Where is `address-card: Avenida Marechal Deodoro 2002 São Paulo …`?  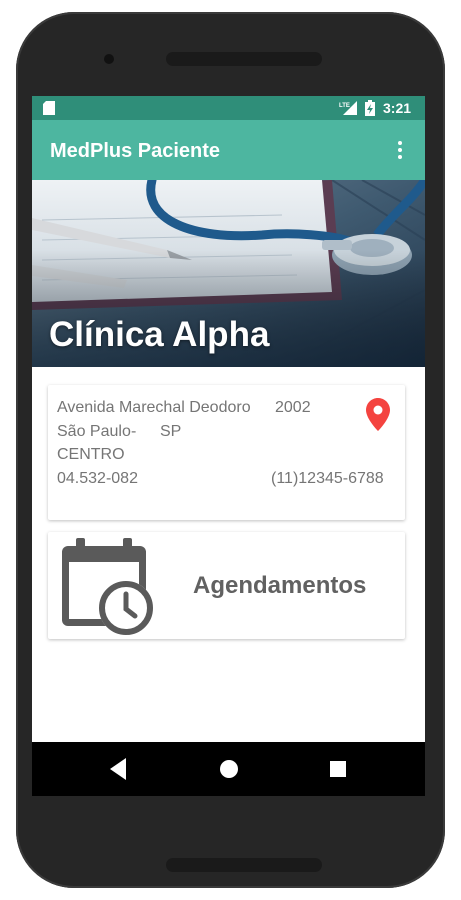 address-card: Avenida Marechal Deodoro 2002 São Paulo … is located at coordinates (226, 452).